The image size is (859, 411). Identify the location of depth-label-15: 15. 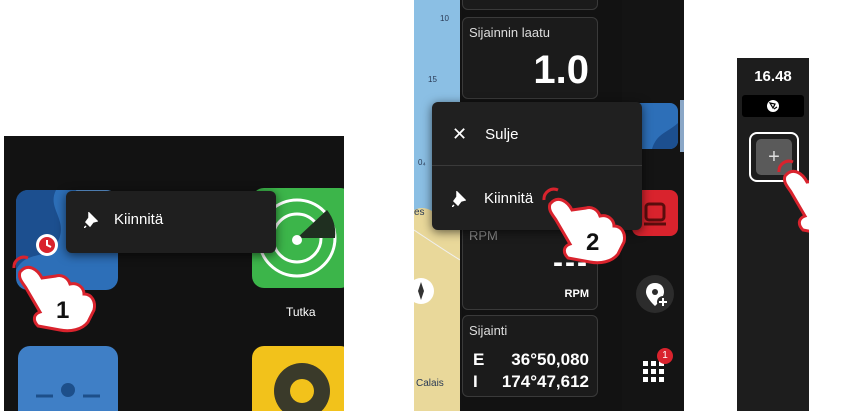
(432, 79).